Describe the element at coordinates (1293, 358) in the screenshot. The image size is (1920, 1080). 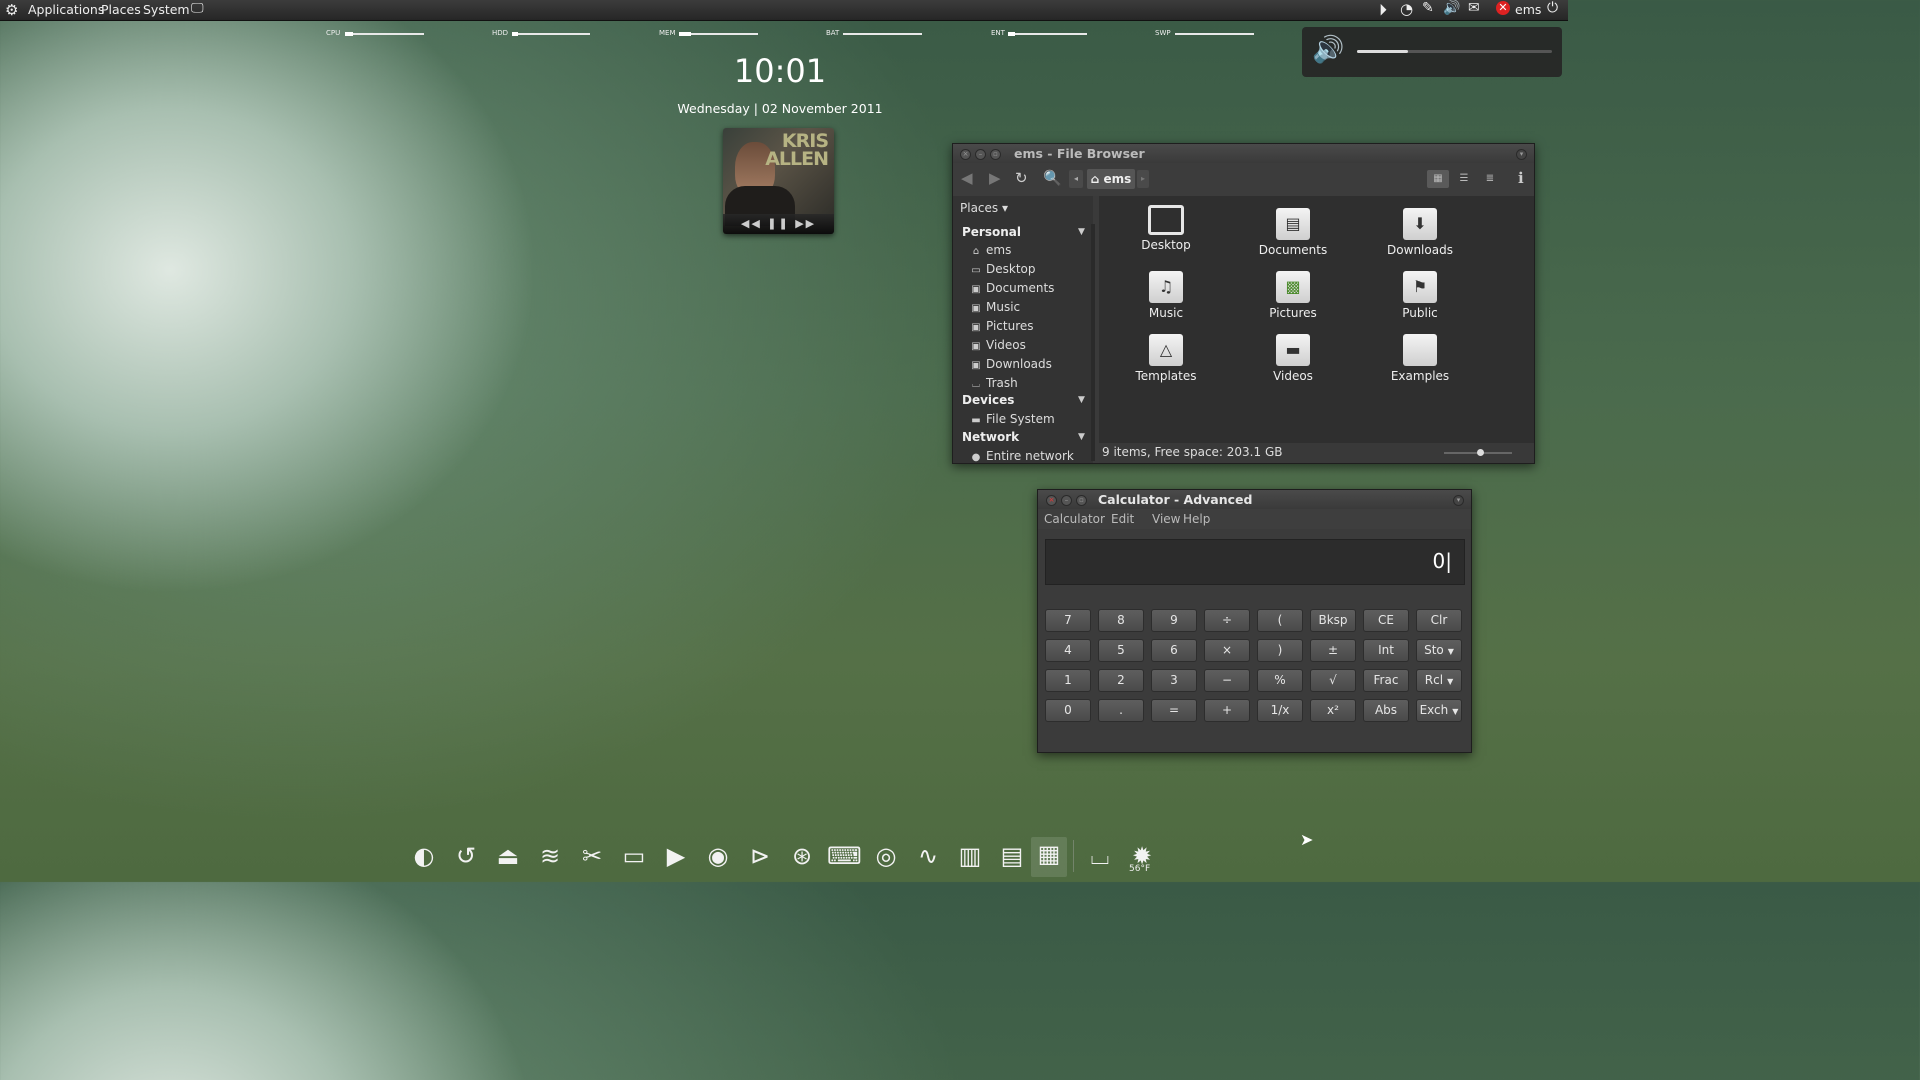
I see `file-item-videos: ▬ Videos` at that location.